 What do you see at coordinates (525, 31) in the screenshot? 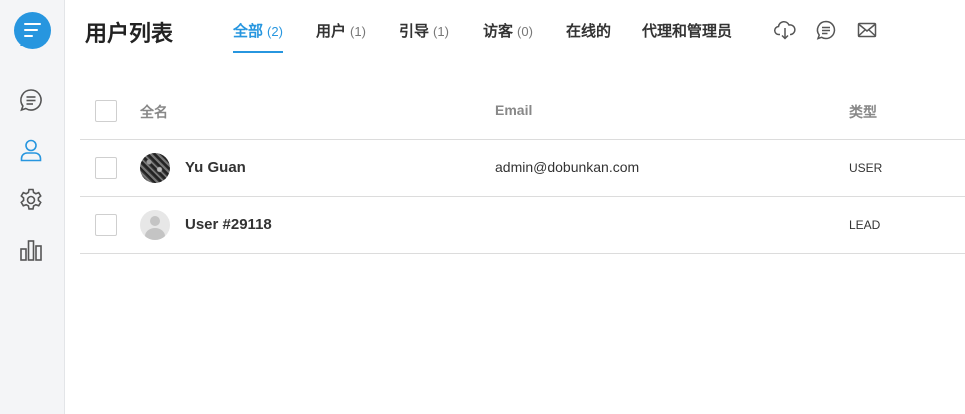
I see `tab-count: (0)` at bounding box center [525, 31].